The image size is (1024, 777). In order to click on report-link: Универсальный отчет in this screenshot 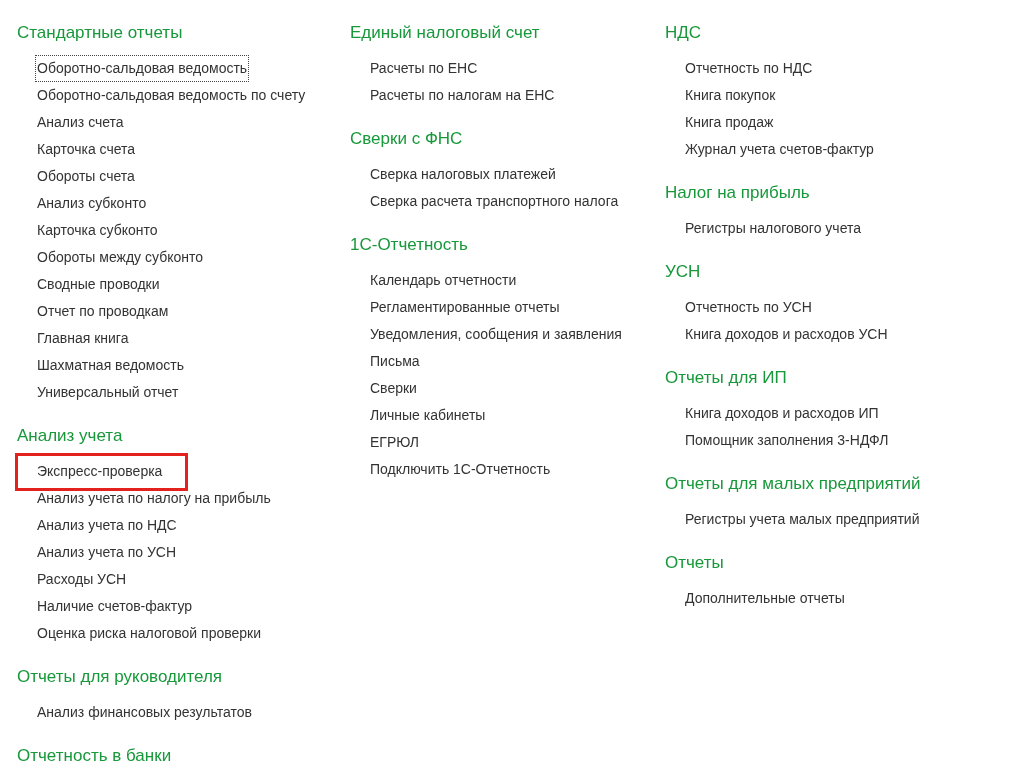, I will do `click(108, 392)`.